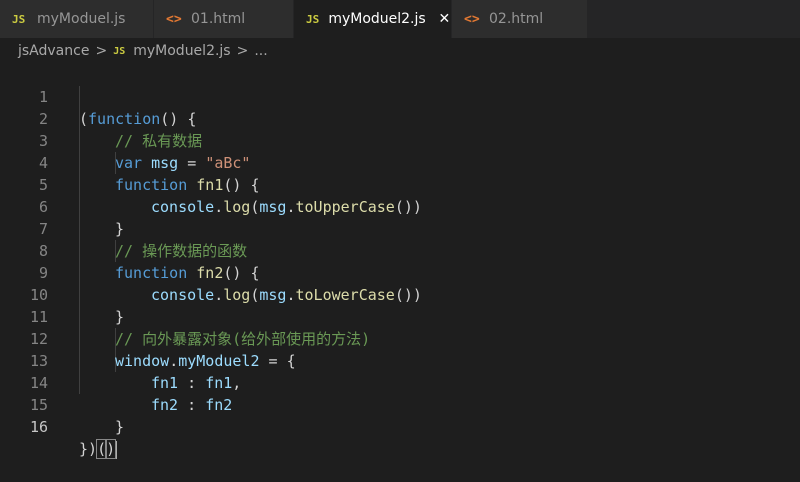  Describe the element at coordinates (400, 382) in the screenshot. I see `code-line: 14 fn2 : fn2` at that location.